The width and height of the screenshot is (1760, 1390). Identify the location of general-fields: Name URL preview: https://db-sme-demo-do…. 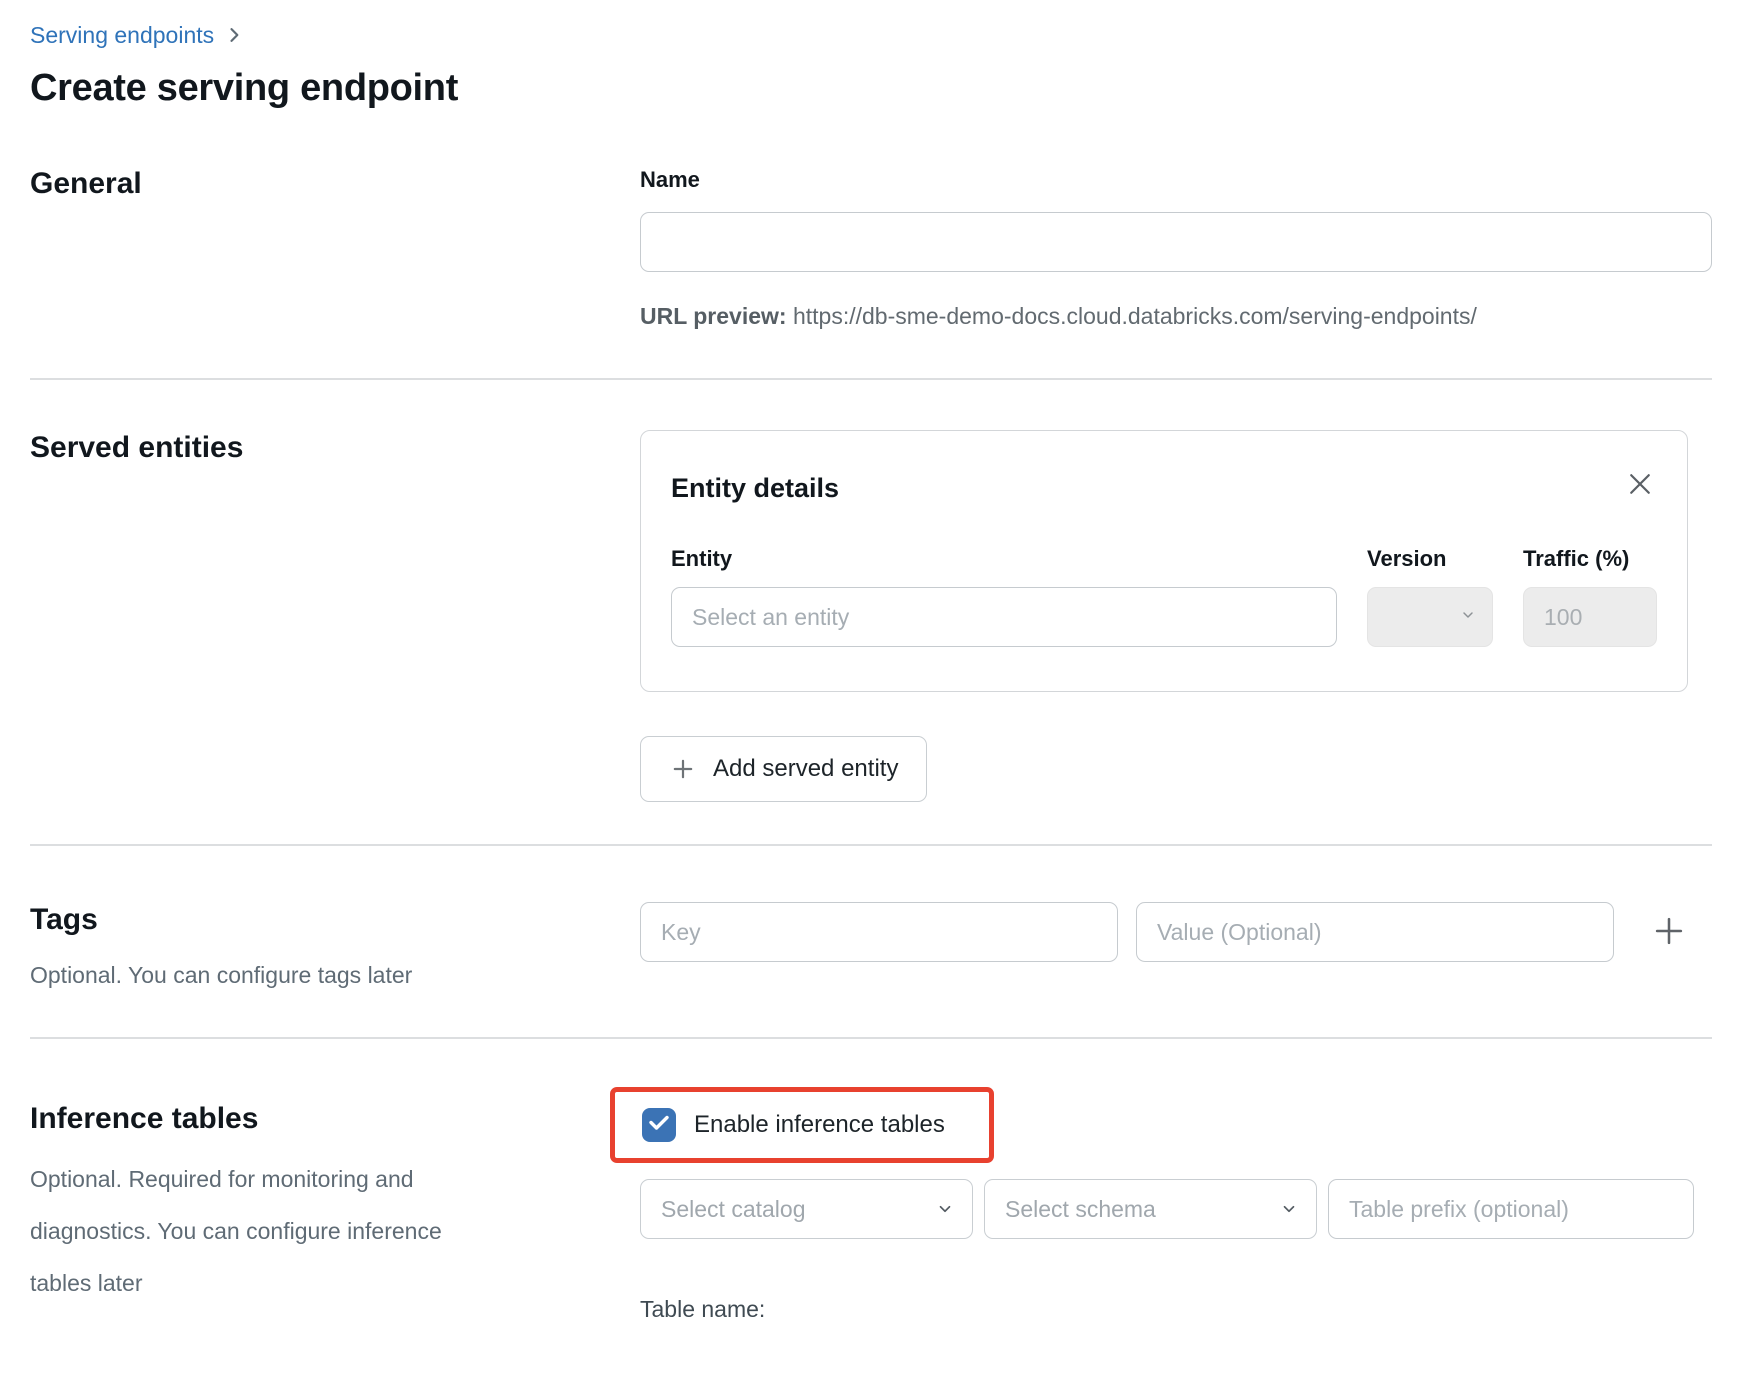
(1176, 248).